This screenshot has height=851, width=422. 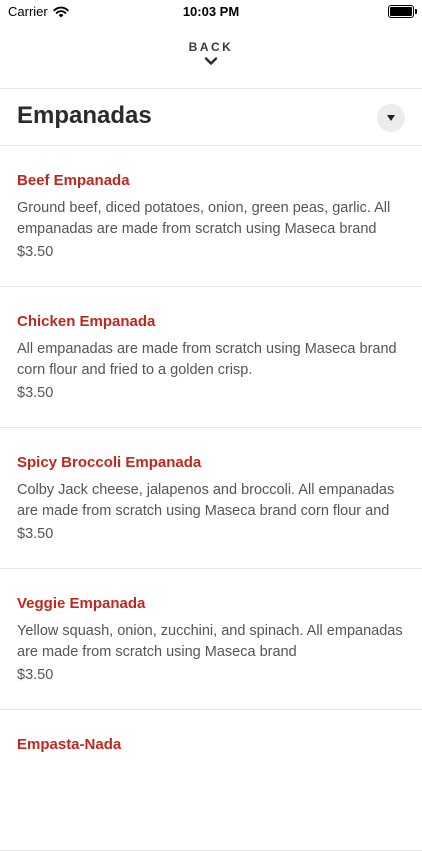 I want to click on item-name: Empasta-Nada, so click(x=69, y=744).